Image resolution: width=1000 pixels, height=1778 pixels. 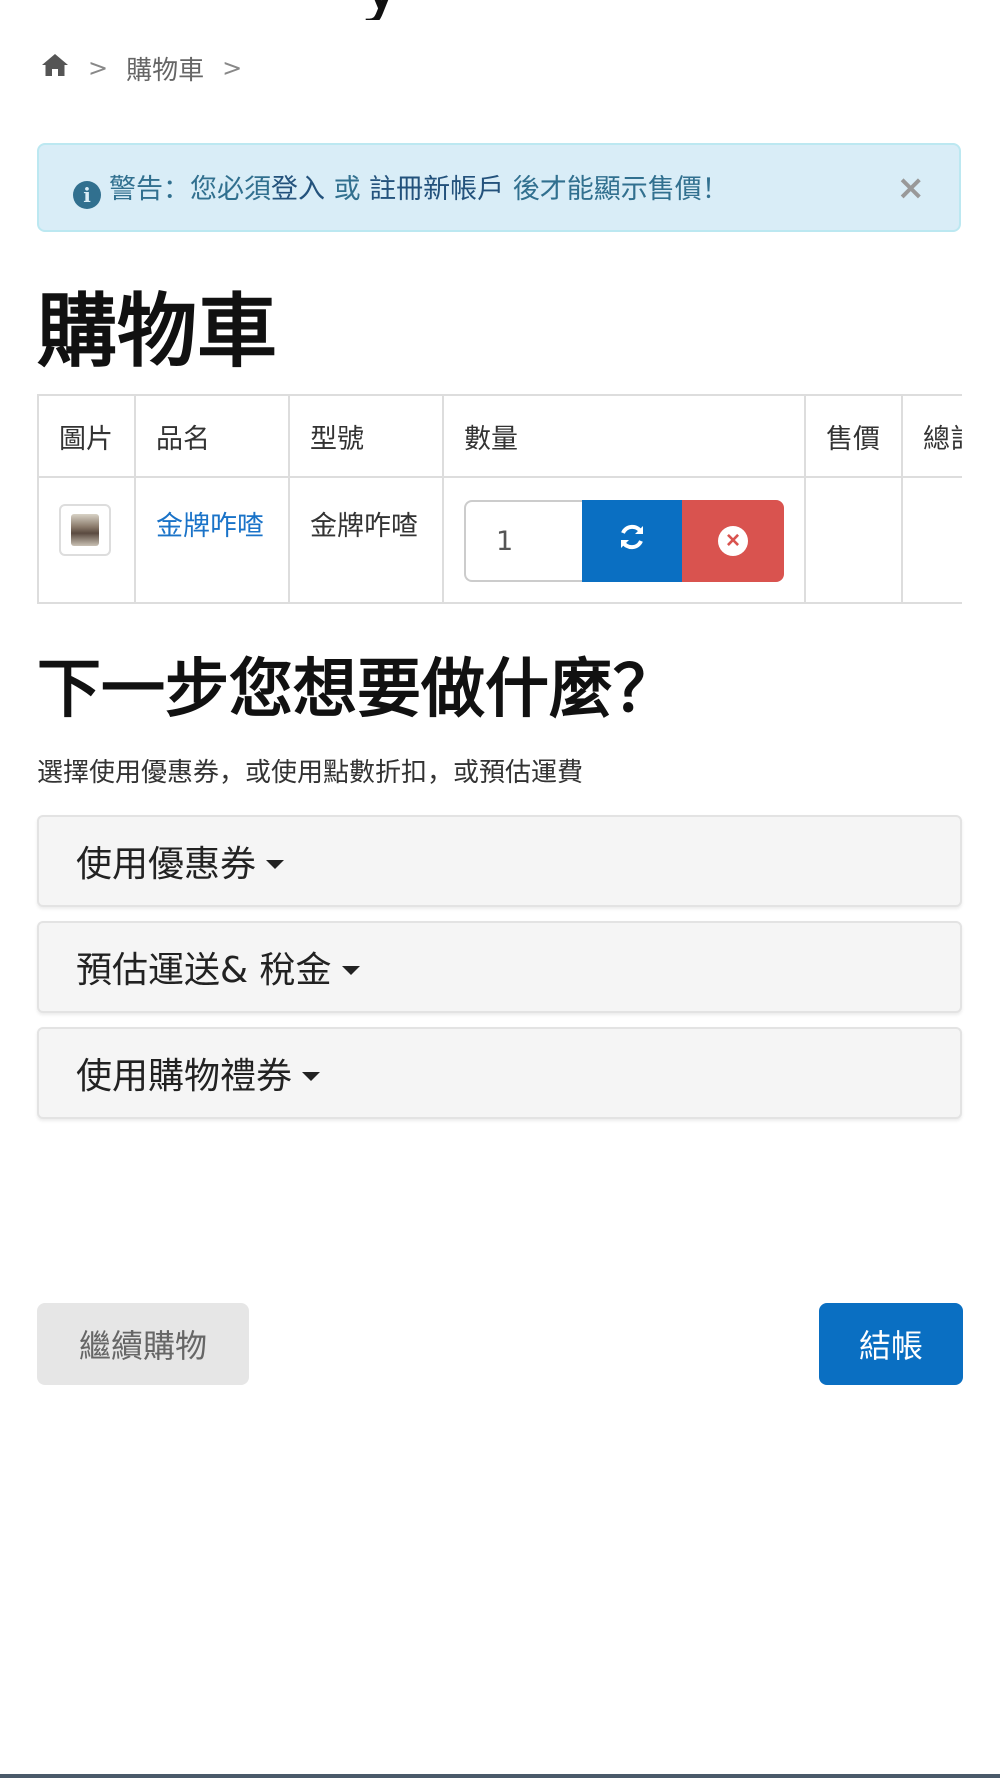 I want to click on update-quantity-button, so click(x=632, y=541).